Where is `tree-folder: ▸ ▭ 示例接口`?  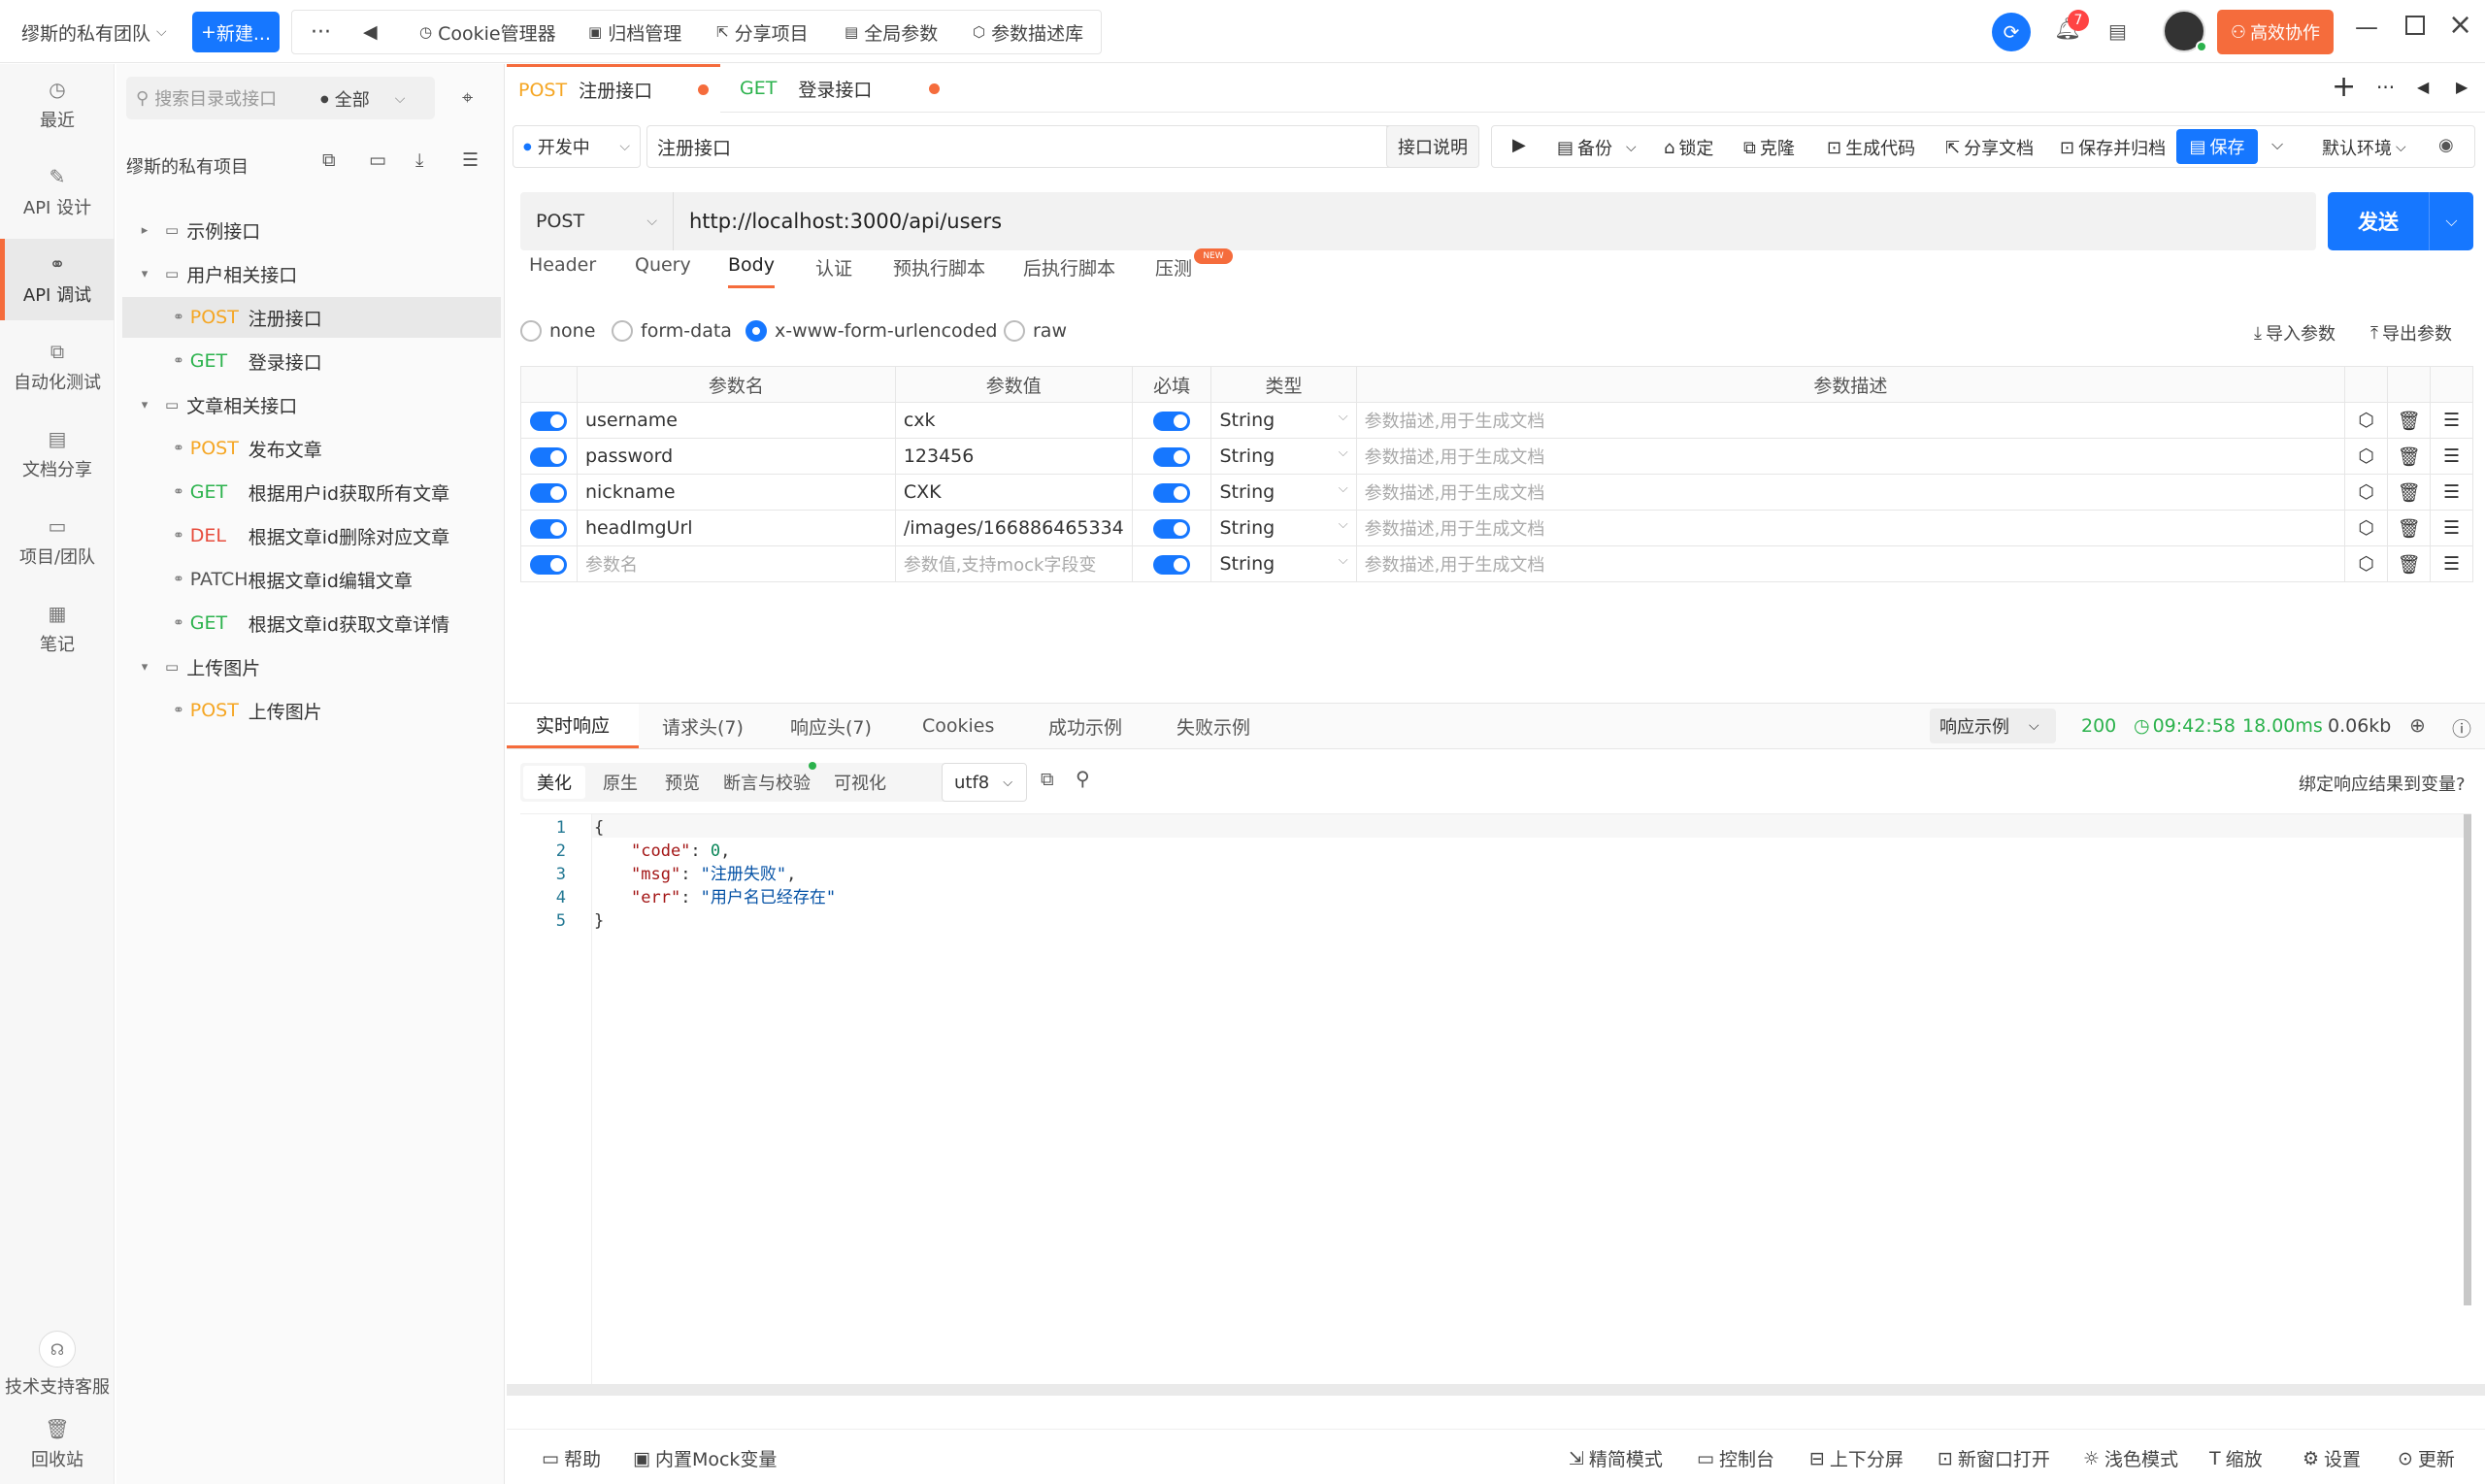 tree-folder: ▸ ▭ 示例接口 is located at coordinates (311, 230).